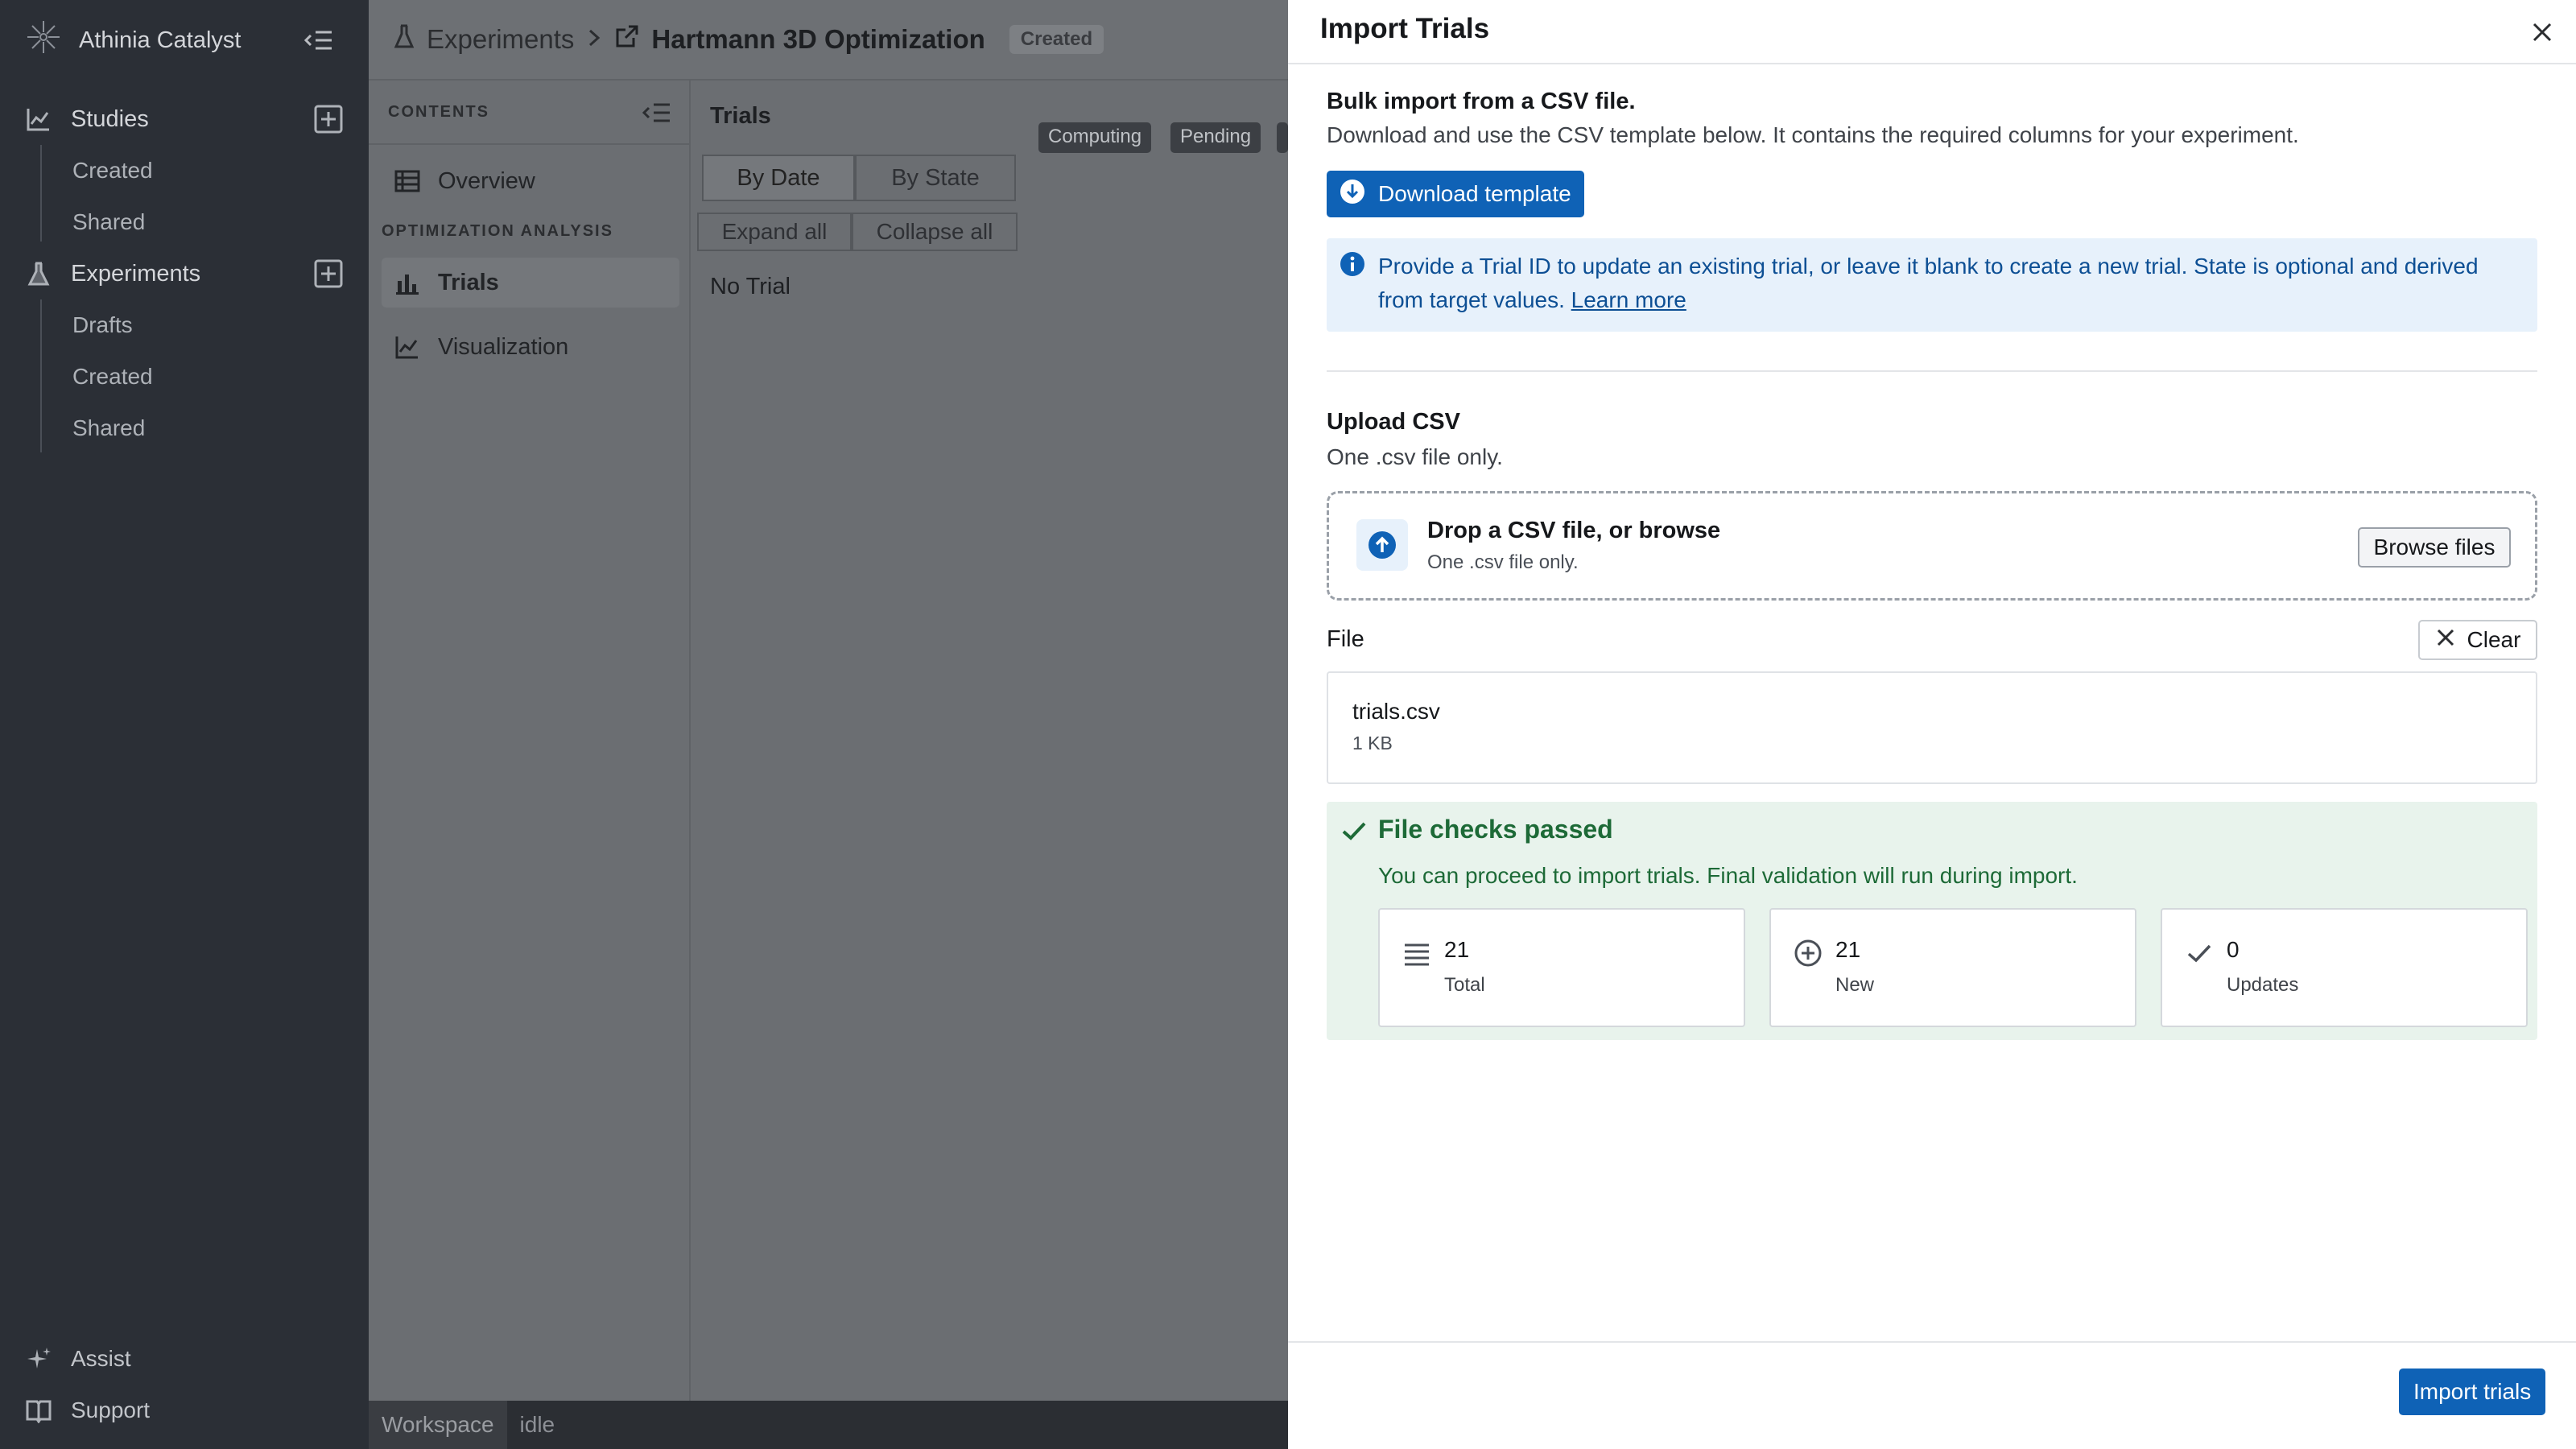 Image resolution: width=2576 pixels, height=1449 pixels. What do you see at coordinates (407, 346) in the screenshot?
I see `line-chart-icon` at bounding box center [407, 346].